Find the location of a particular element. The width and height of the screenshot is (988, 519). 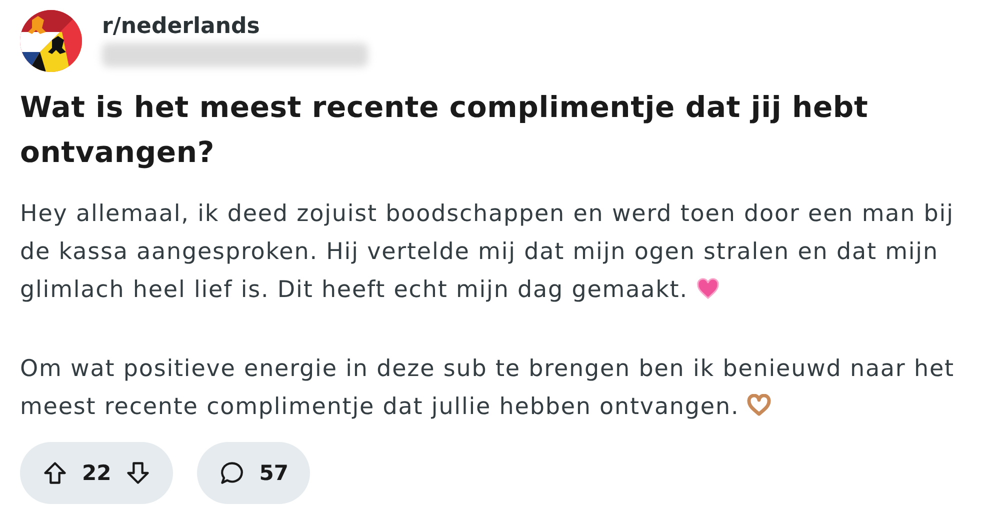

vote-count: 22 is located at coordinates (97, 473).